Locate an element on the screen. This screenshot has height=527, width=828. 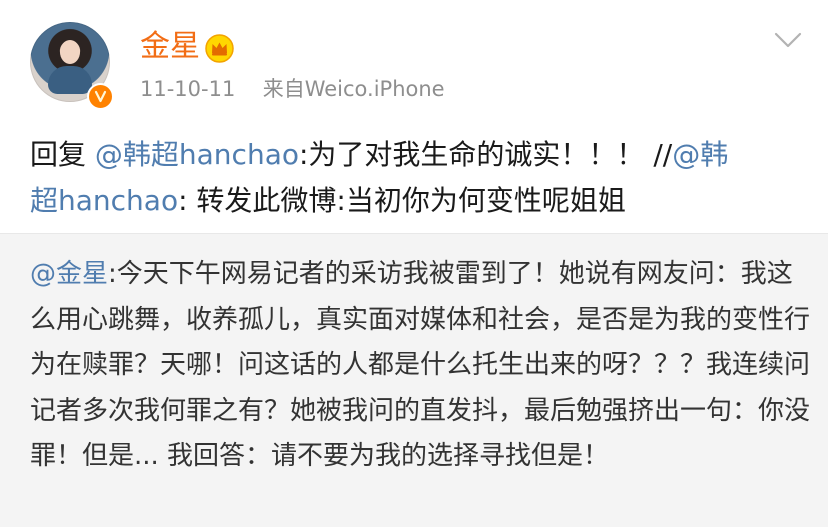
mention-link: @韩超hanchao is located at coordinates (197, 154).